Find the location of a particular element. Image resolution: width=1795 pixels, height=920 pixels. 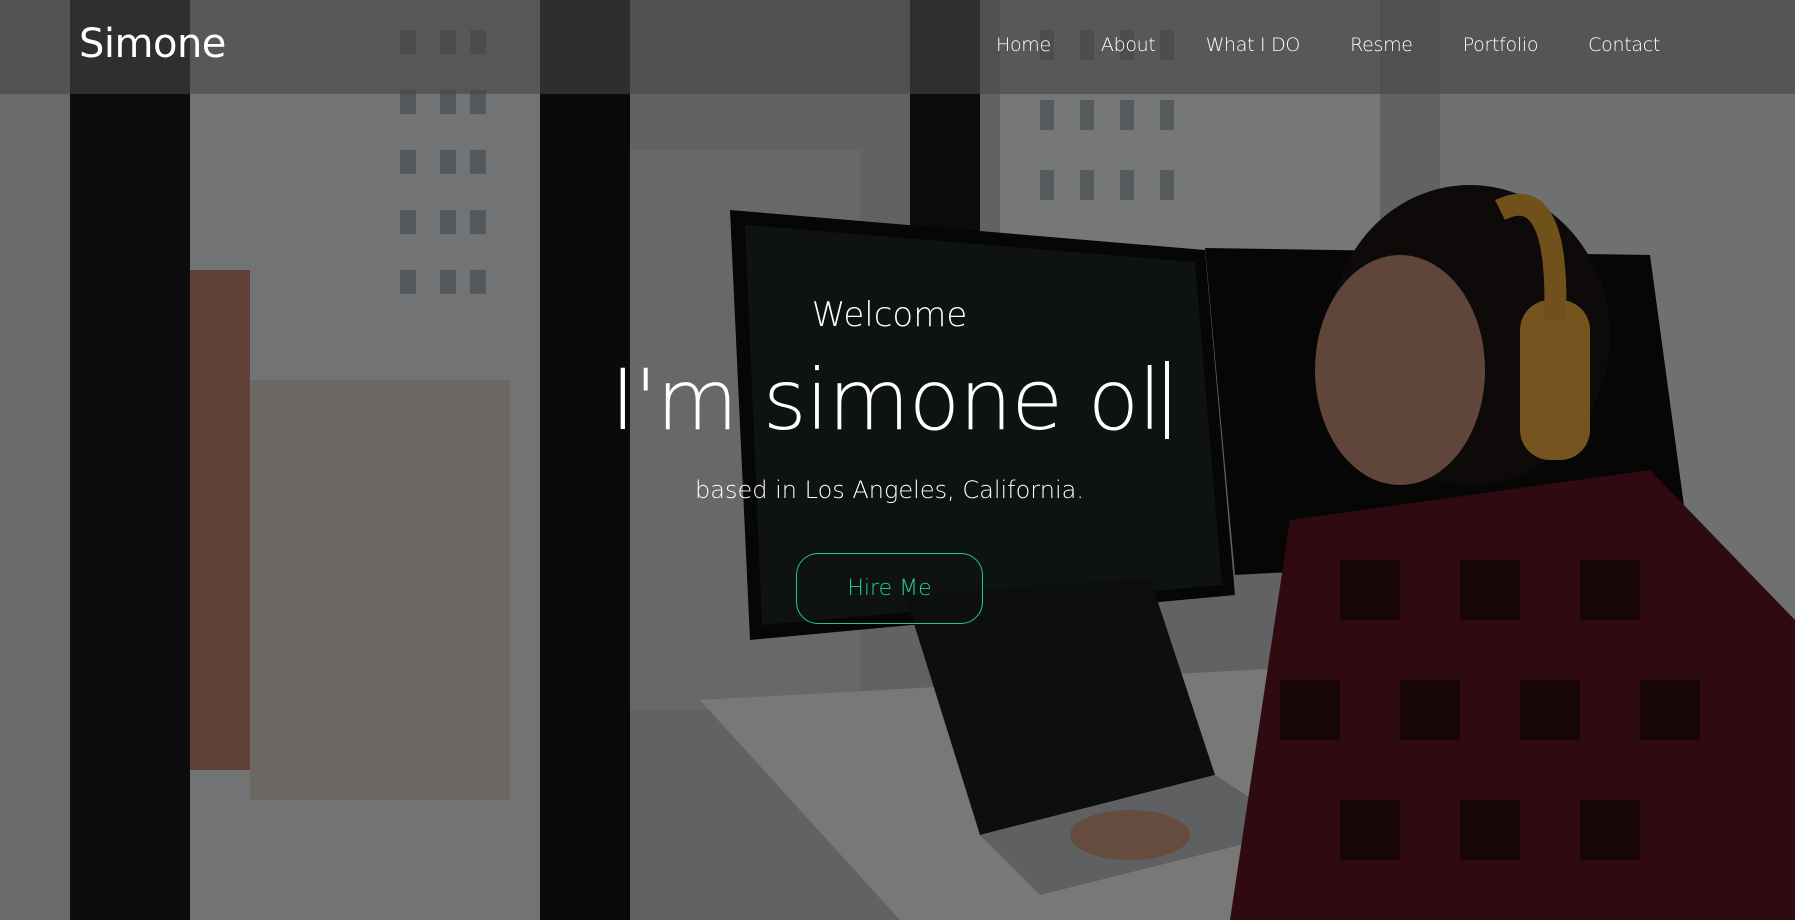

nav-item-about: About is located at coordinates (1128, 45).